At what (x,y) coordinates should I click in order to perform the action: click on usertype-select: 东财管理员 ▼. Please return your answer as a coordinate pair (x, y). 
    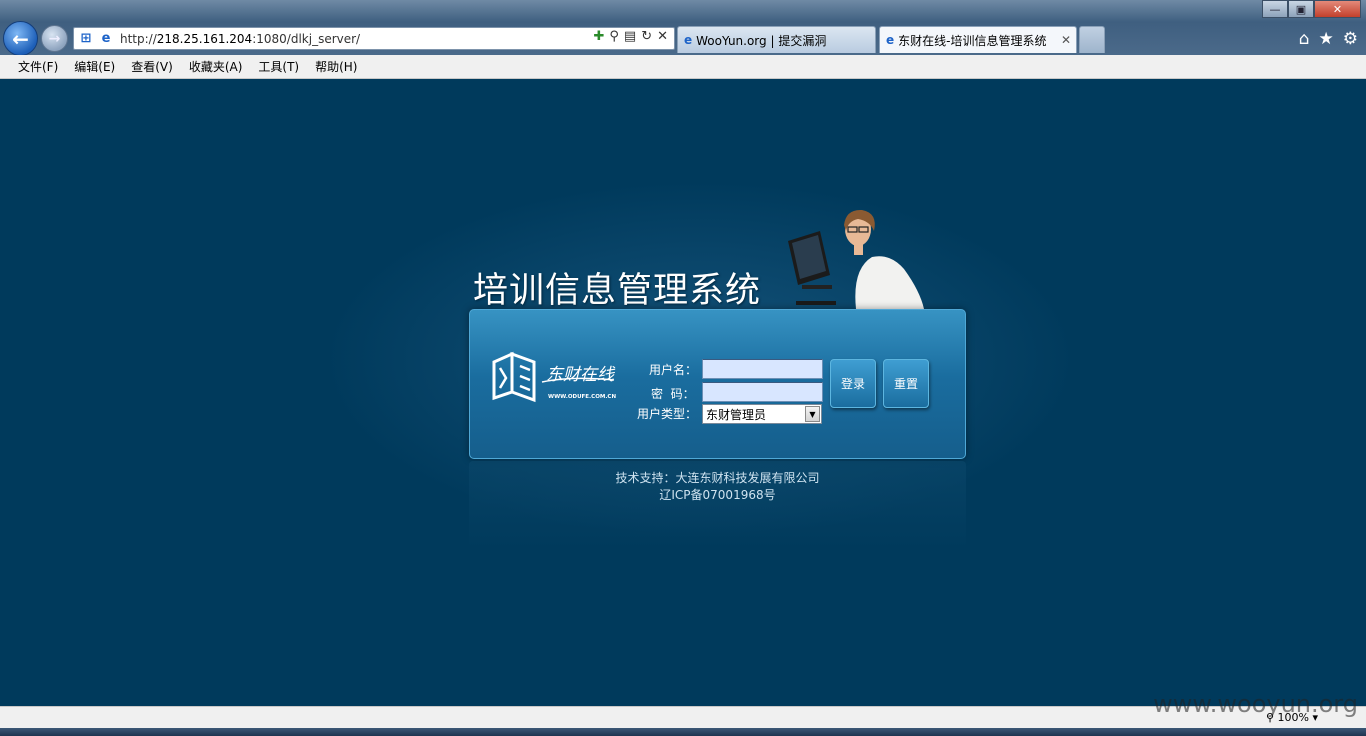
    Looking at the image, I should click on (762, 414).